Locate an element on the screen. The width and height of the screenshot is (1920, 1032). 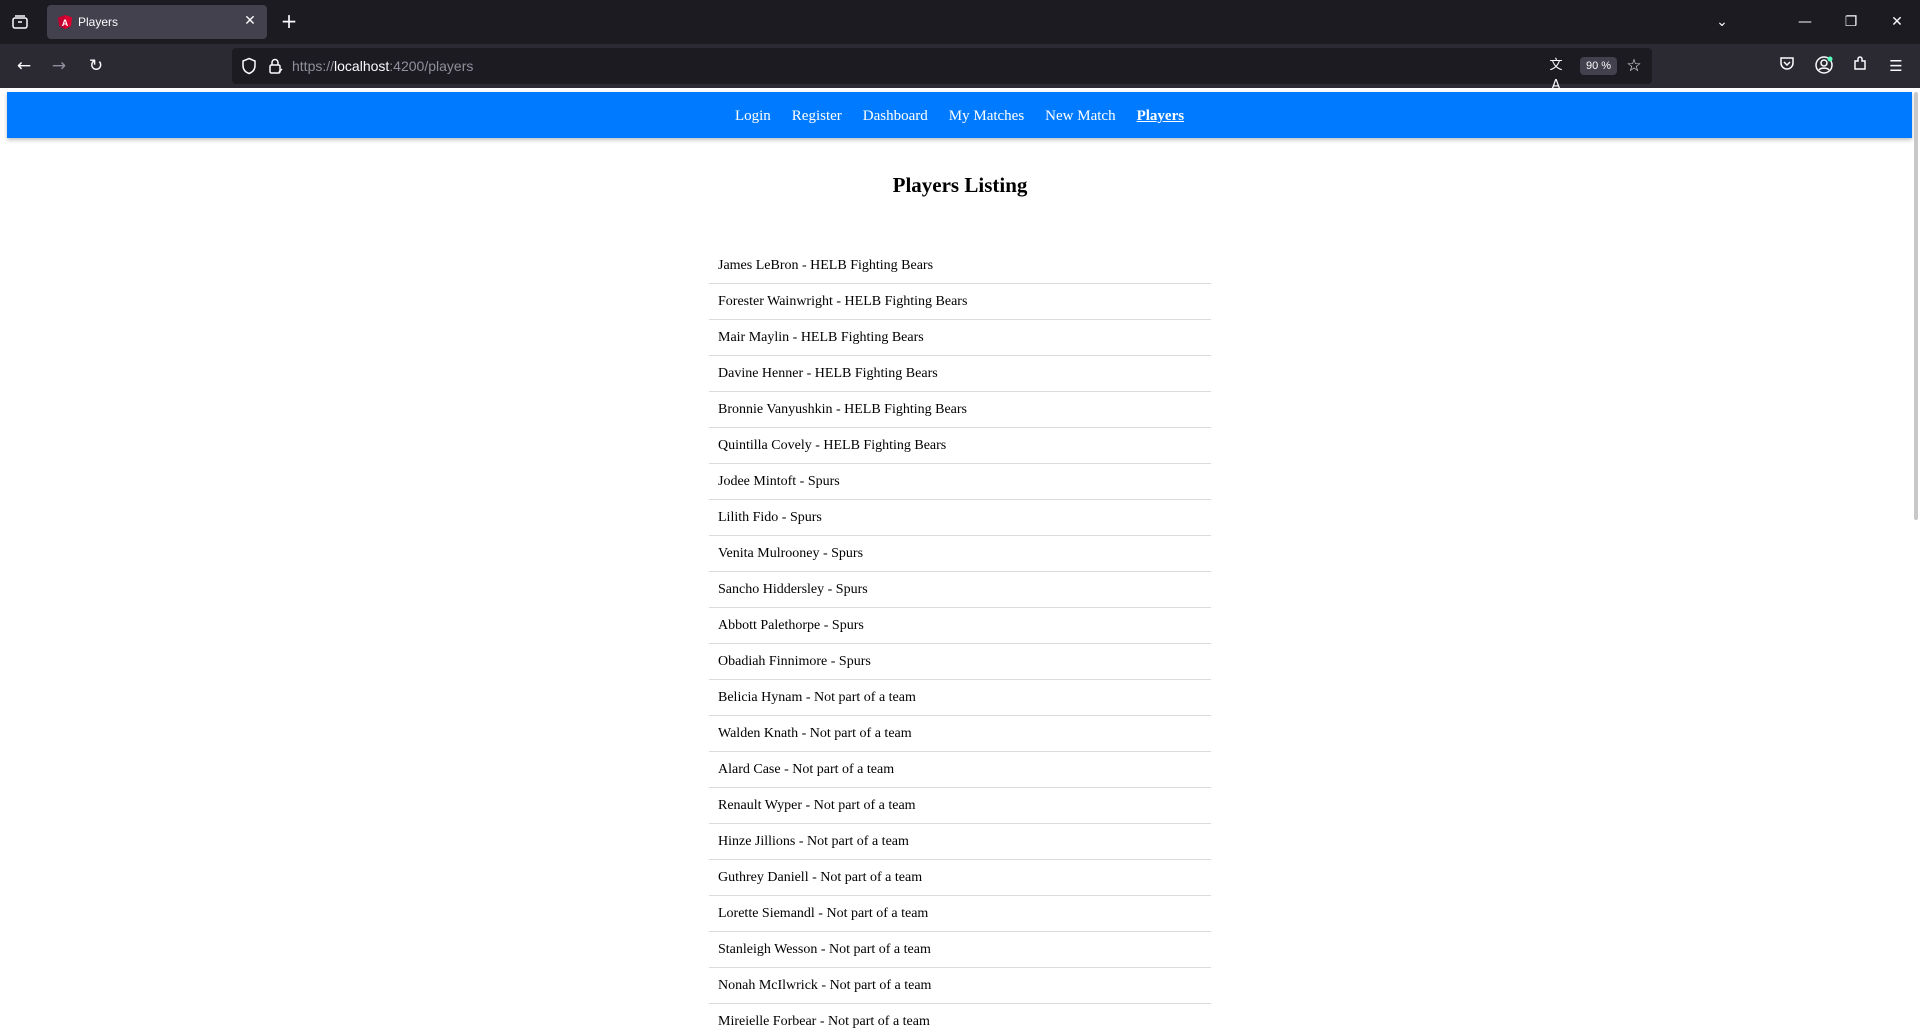
plus-icon: + is located at coordinates (289, 22).